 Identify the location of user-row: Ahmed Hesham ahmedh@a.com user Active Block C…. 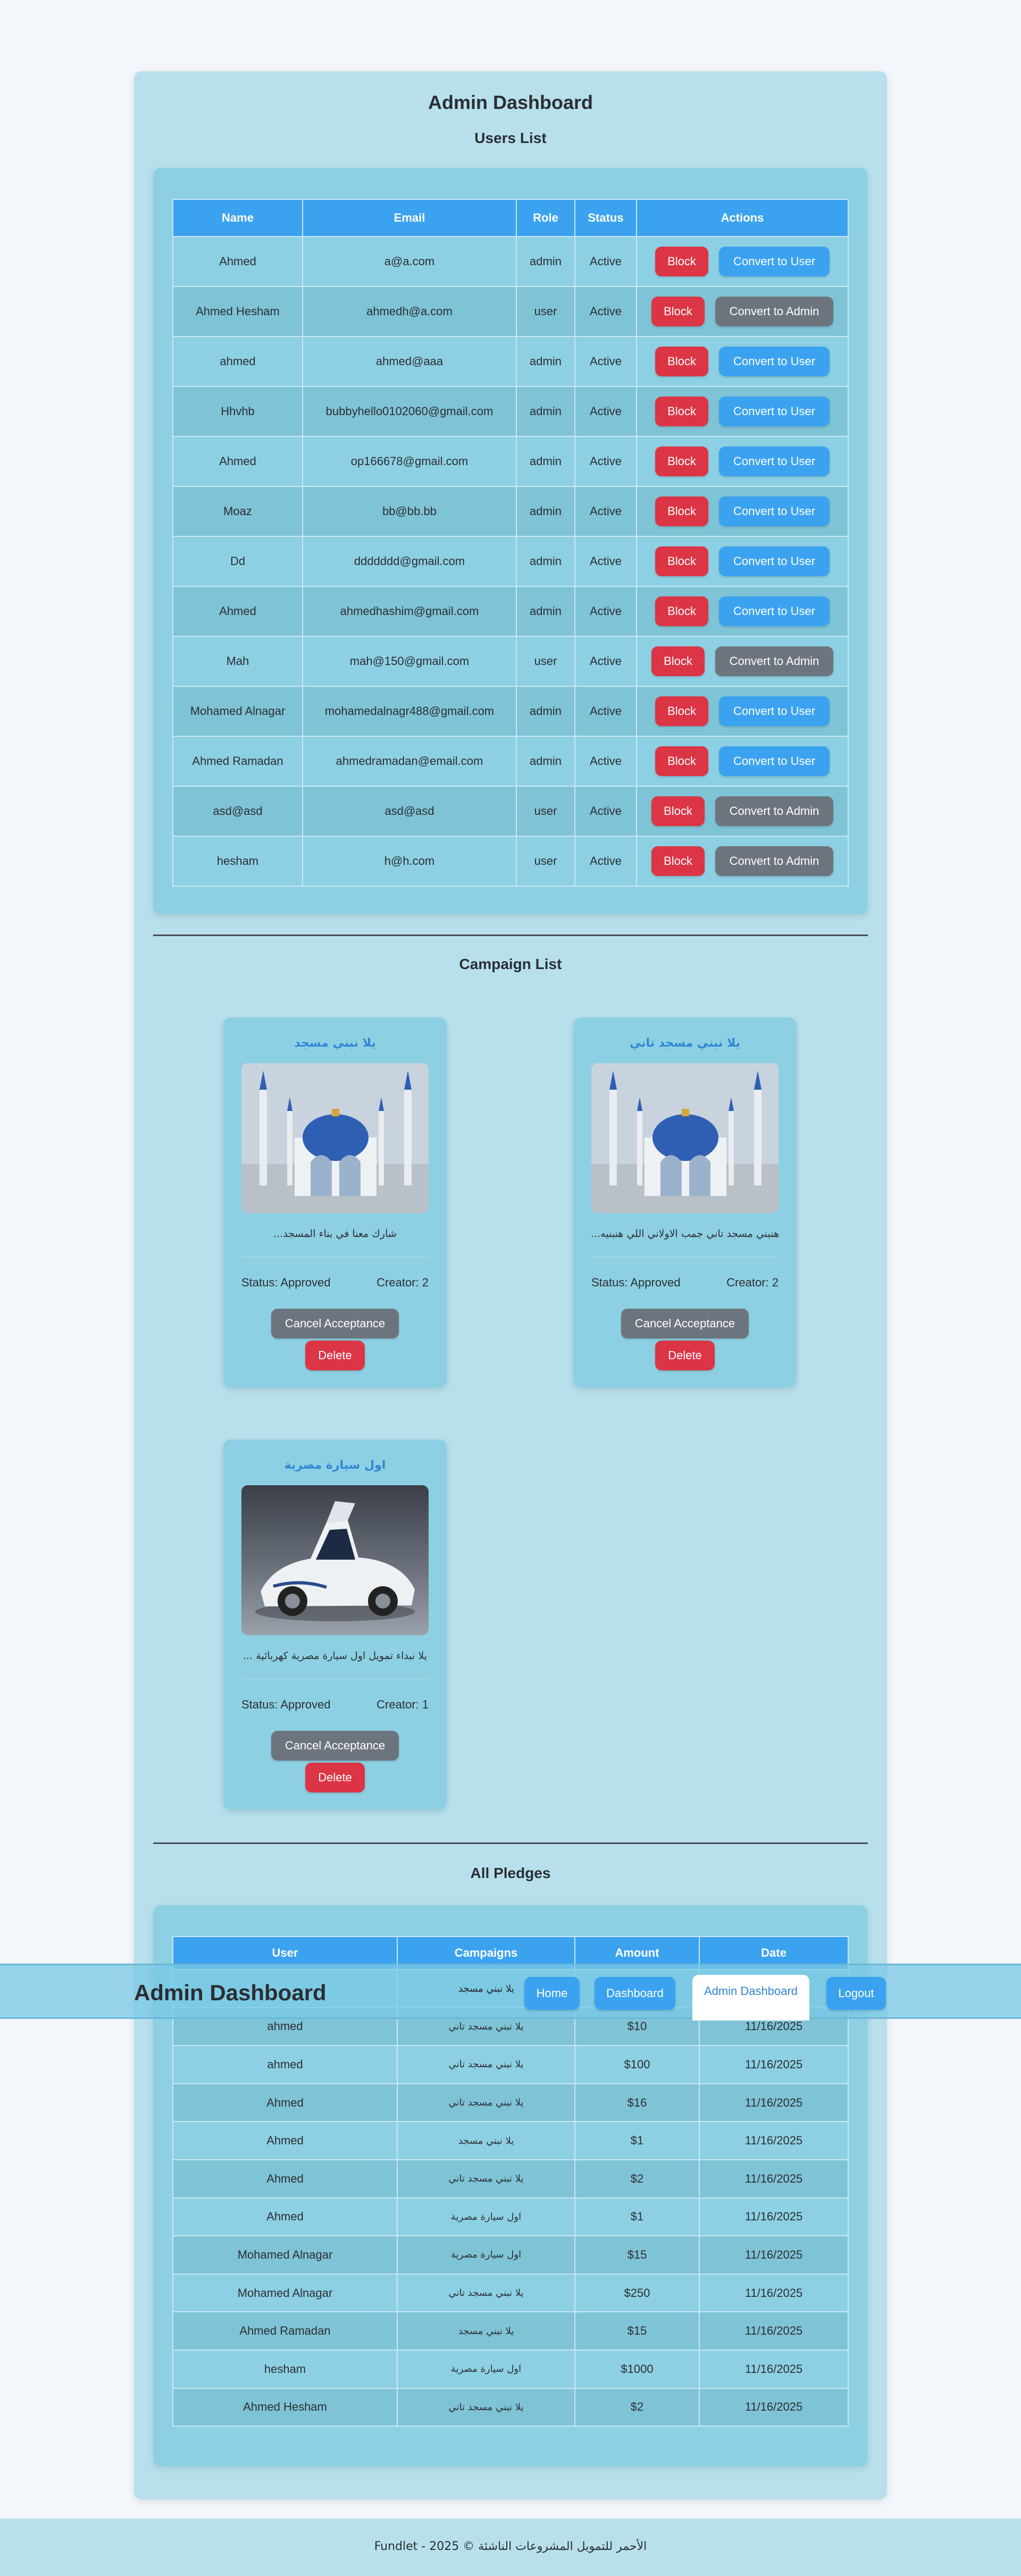
(510, 311).